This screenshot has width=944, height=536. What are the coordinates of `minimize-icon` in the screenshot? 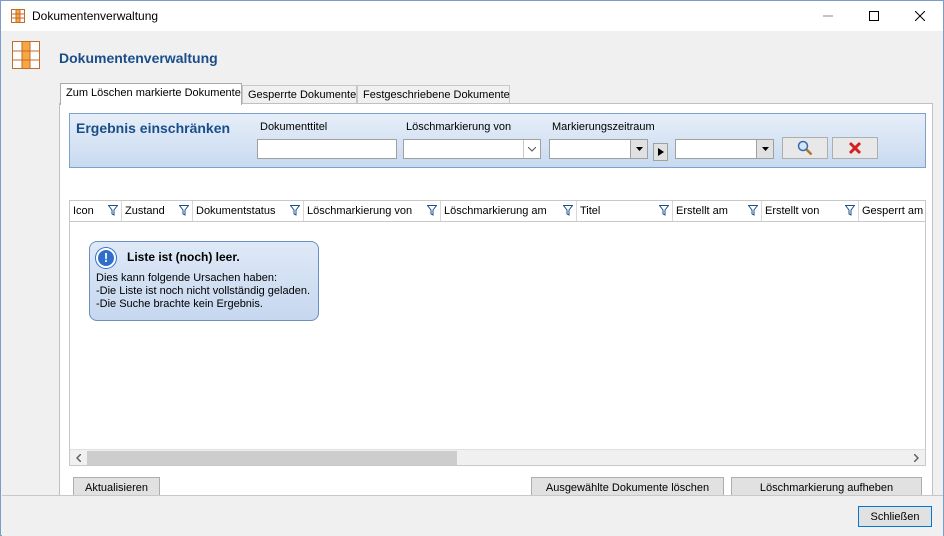 It's located at (828, 16).